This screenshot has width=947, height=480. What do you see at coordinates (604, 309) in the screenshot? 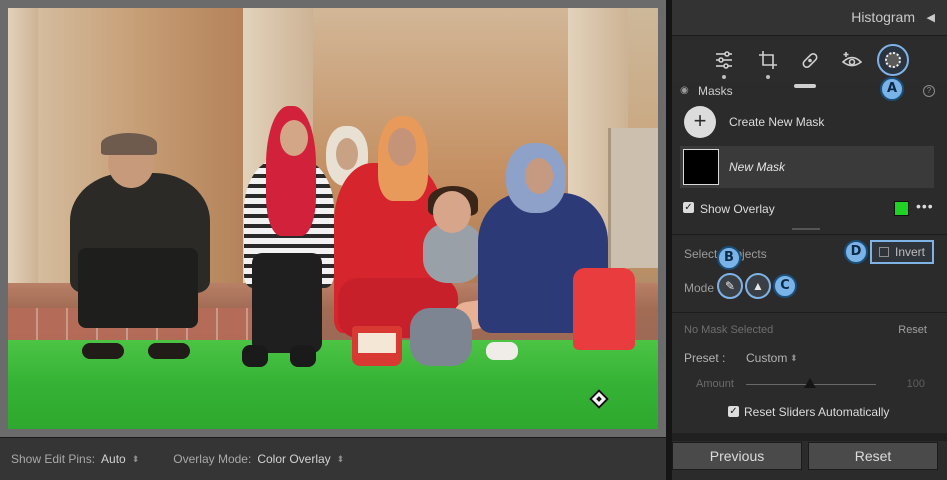
I see `red-bag` at bounding box center [604, 309].